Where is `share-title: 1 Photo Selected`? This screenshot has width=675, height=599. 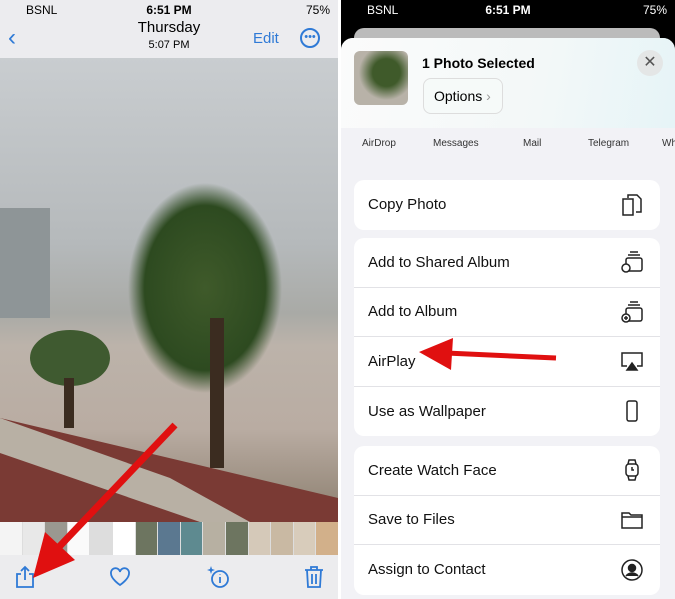 share-title: 1 Photo Selected is located at coordinates (478, 63).